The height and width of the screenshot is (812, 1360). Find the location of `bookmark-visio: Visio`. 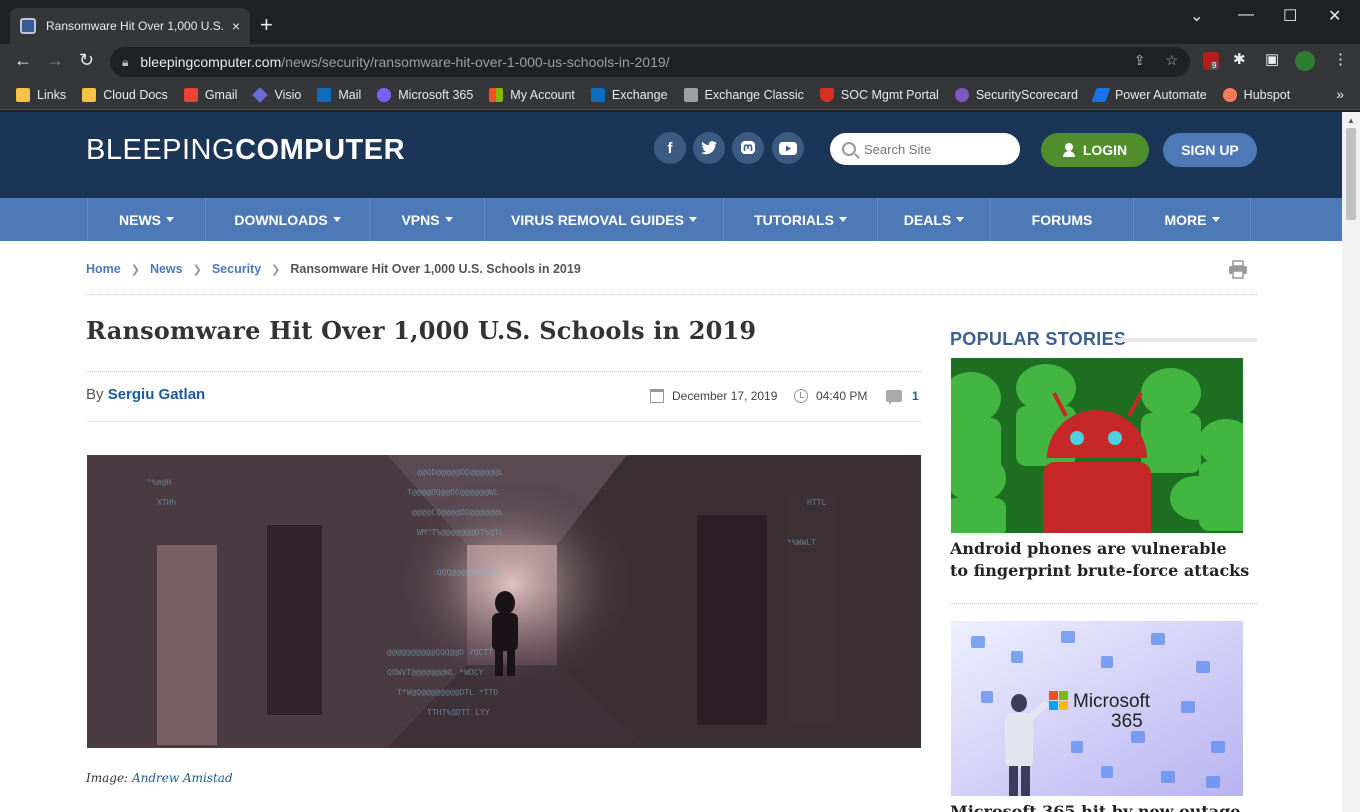

bookmark-visio: Visio is located at coordinates (276, 94).